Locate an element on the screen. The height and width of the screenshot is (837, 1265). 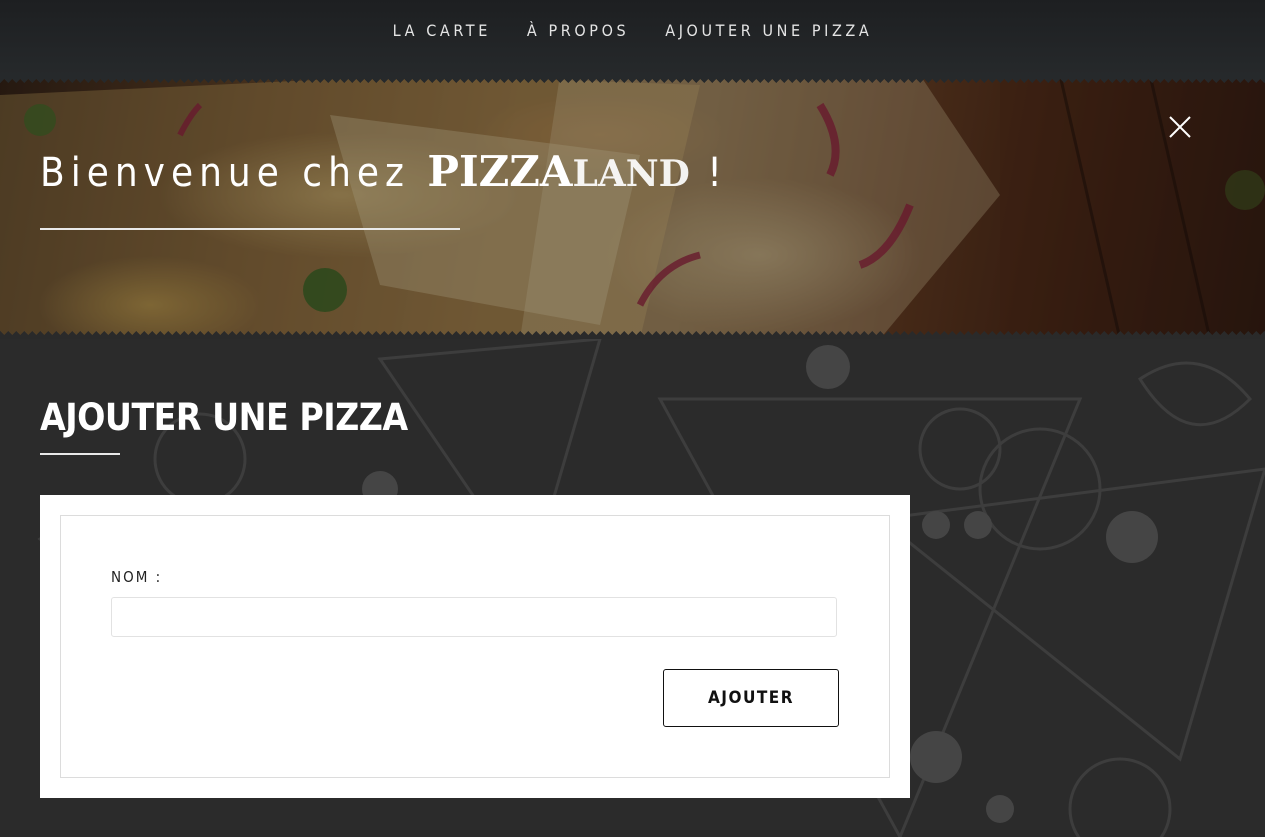
add-pizza-button: AJOUTER is located at coordinates (751, 698).